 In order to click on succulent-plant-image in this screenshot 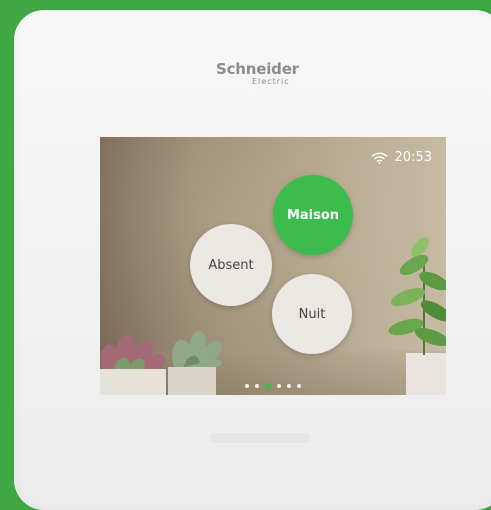, I will do `click(161, 362)`.